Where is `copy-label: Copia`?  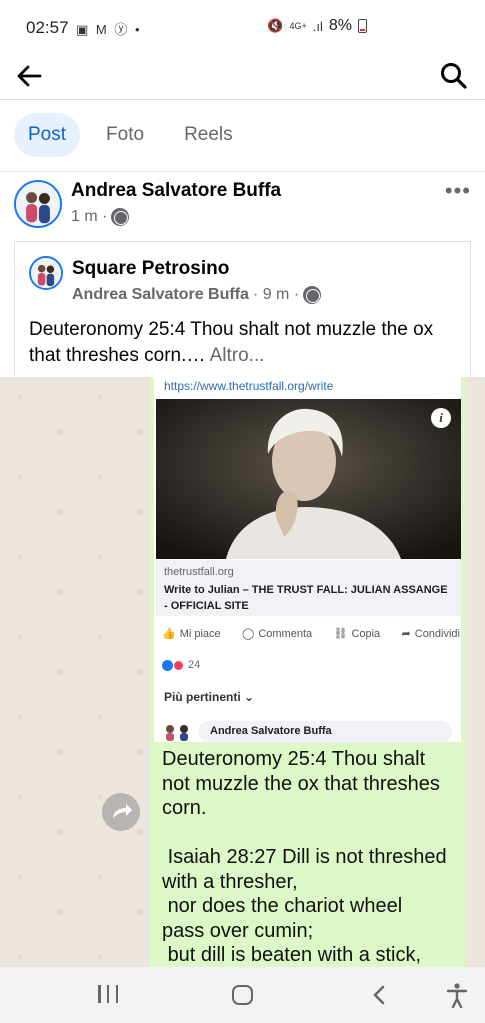
copy-label: Copia is located at coordinates (366, 633).